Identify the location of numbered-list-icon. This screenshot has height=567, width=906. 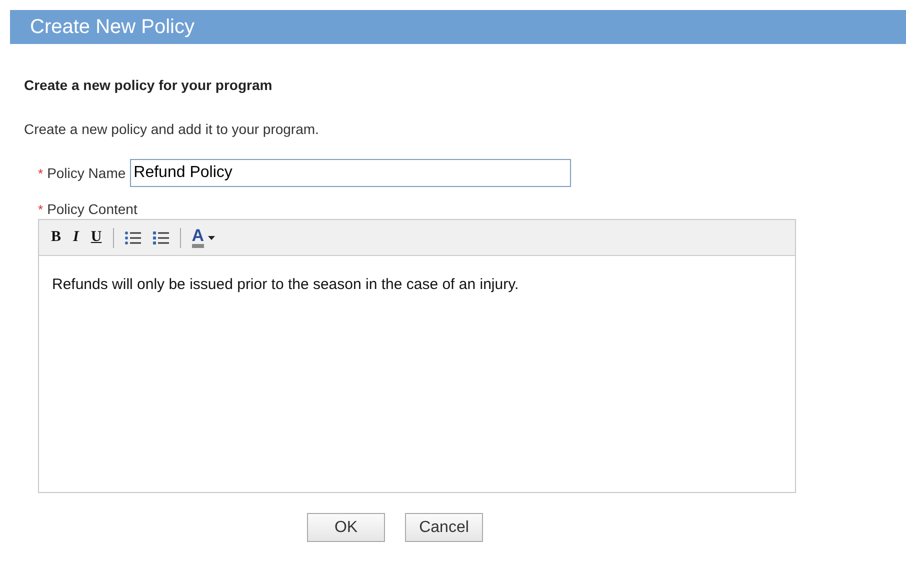
(161, 238).